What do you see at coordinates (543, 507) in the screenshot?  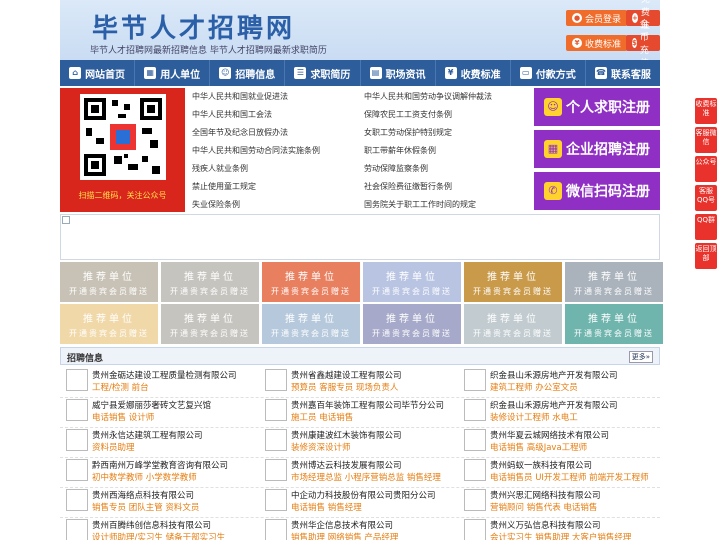 I see `job-positions: 营销顾问 销售代表 电话销售` at bounding box center [543, 507].